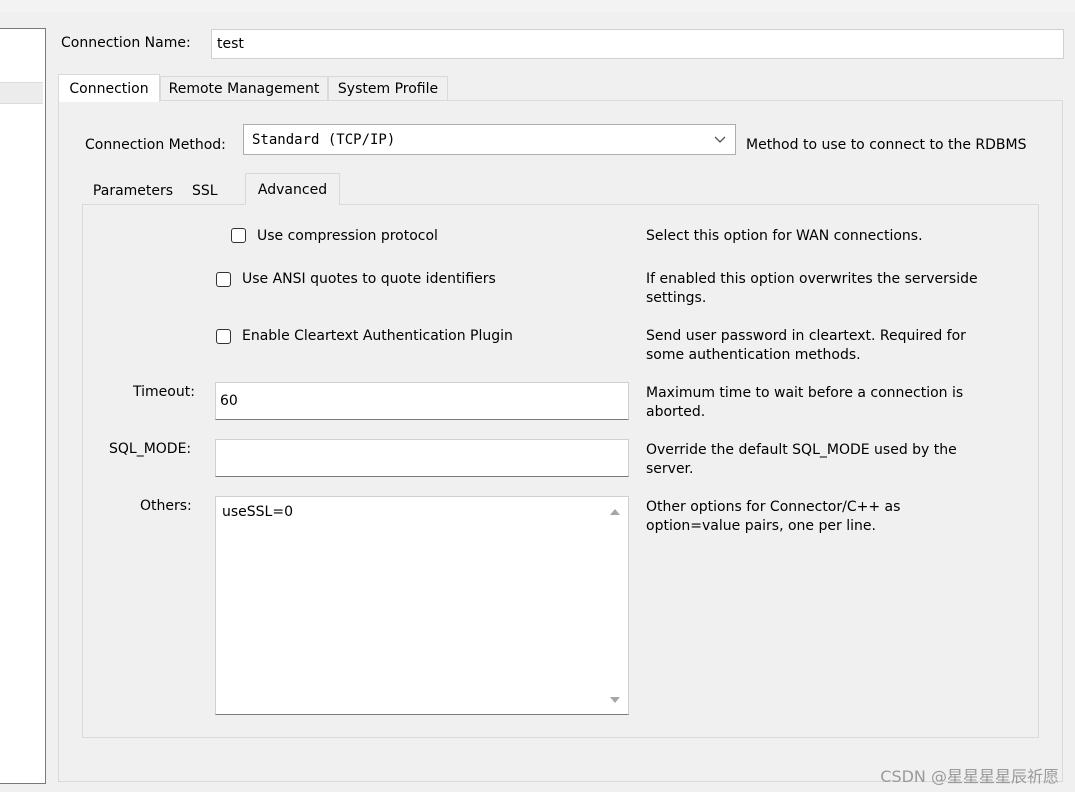 This screenshot has height=792, width=1075. What do you see at coordinates (969, 776) in the screenshot?
I see `watermark: CSDN @星星星星辰祈愿` at bounding box center [969, 776].